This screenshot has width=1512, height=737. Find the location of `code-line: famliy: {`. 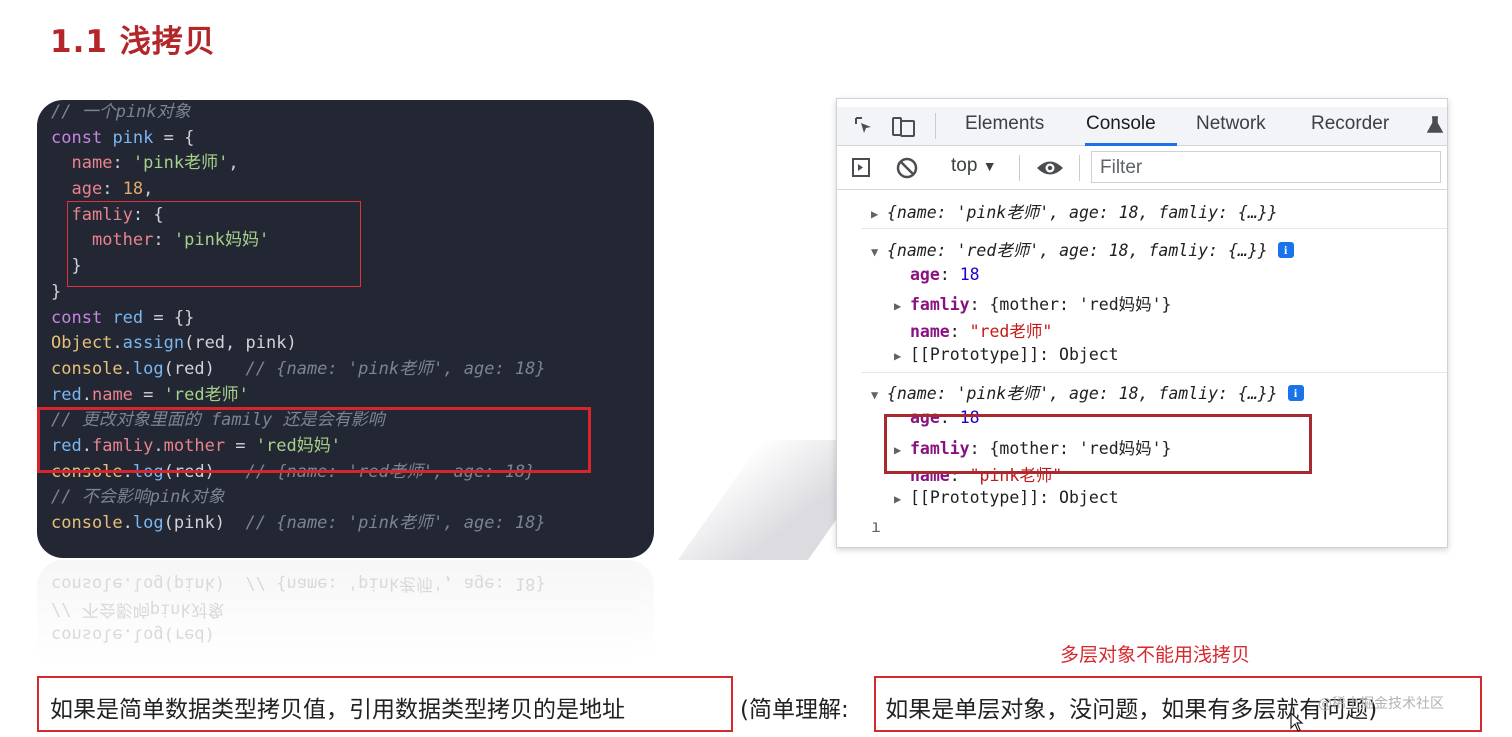

code-line: famliy: { is located at coordinates (117, 214).